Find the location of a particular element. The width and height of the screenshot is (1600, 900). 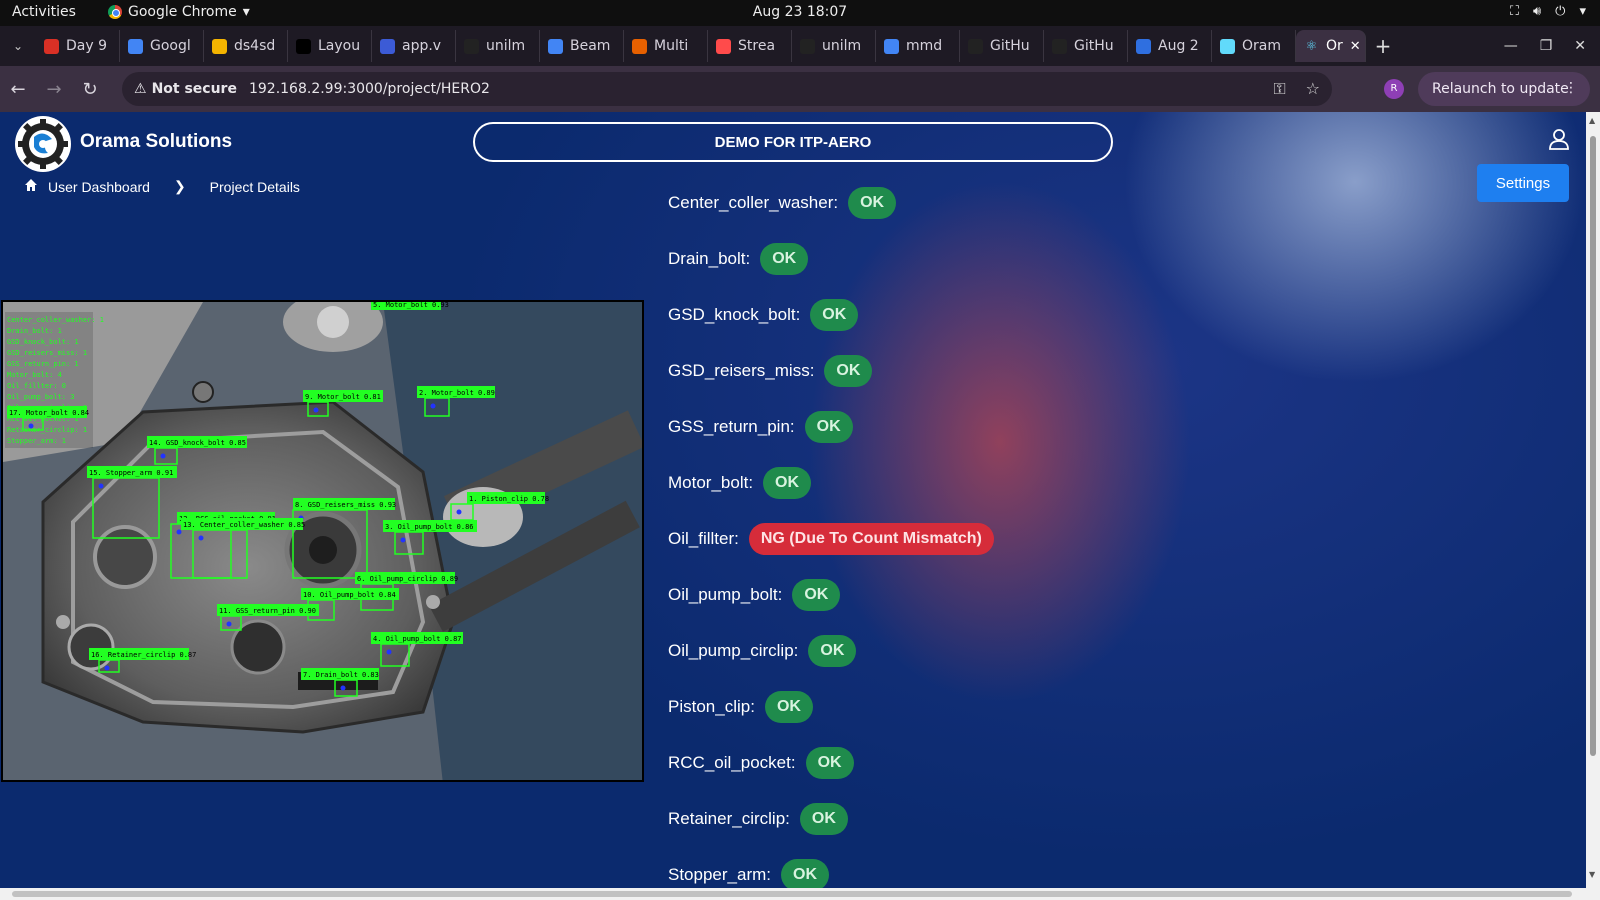

tab-2: ds4sd is located at coordinates (246, 46).